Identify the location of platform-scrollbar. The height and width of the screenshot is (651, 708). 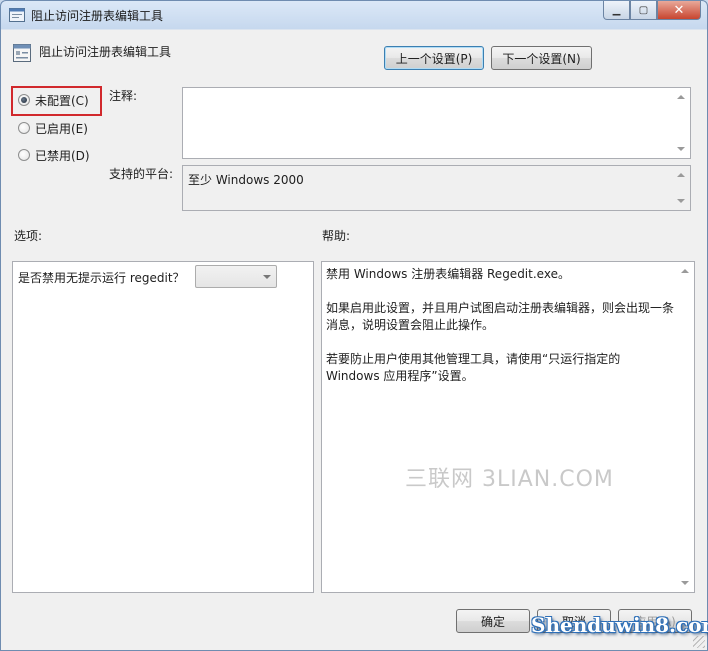
(681, 188).